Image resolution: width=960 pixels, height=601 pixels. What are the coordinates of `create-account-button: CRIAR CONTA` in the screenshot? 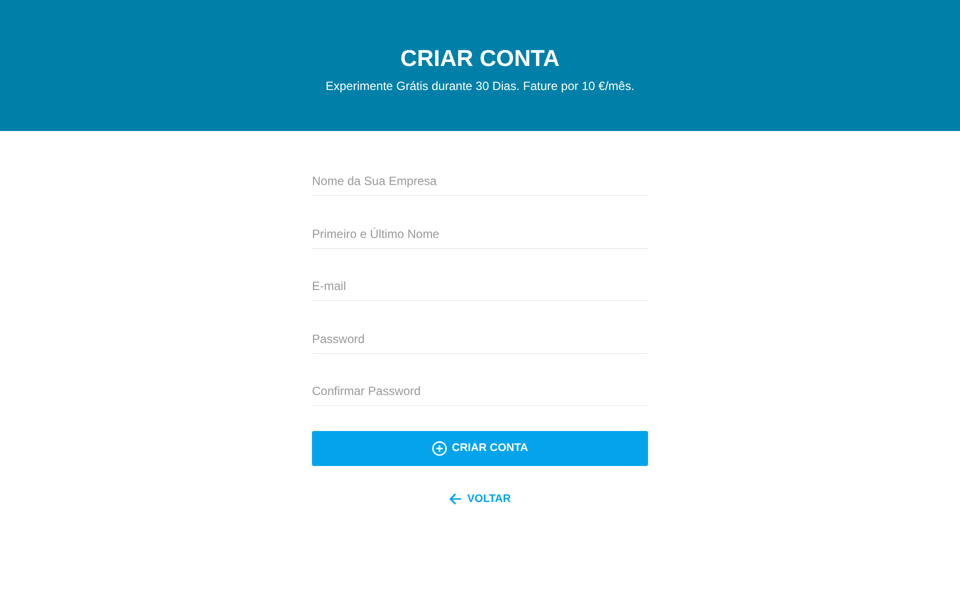 It's located at (480, 448).